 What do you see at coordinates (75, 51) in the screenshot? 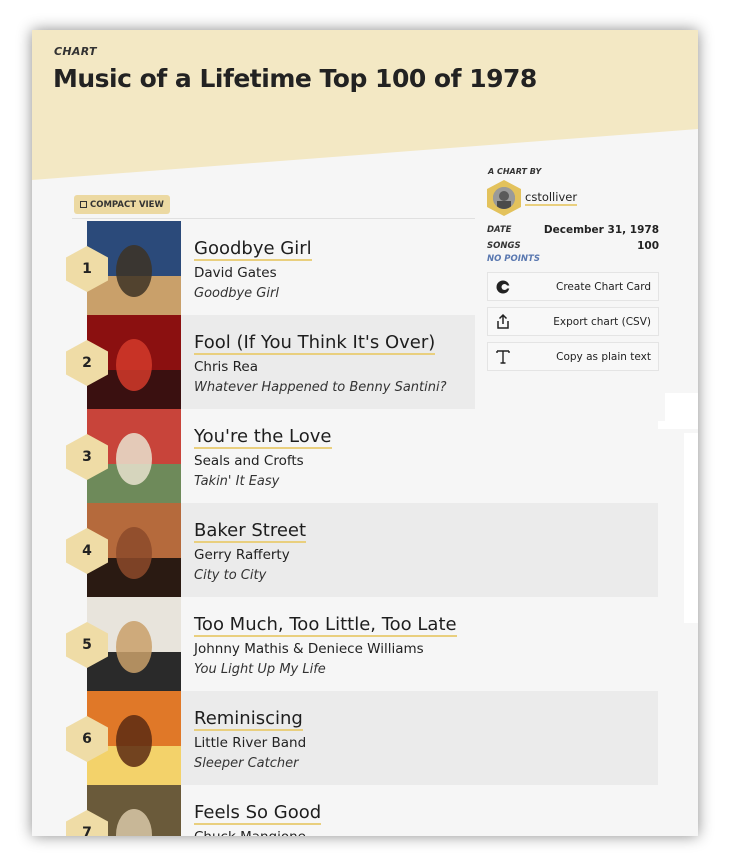
I see `chart-eyebrow: CHART` at bounding box center [75, 51].